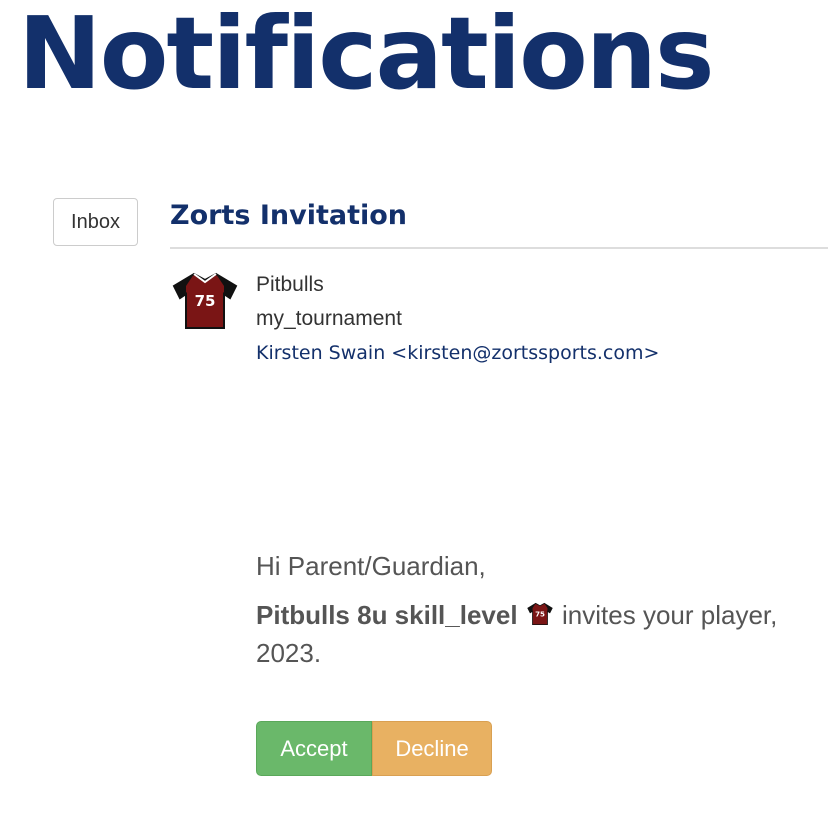 This screenshot has width=836, height=814. I want to click on invite-year: 2023., so click(289, 653).